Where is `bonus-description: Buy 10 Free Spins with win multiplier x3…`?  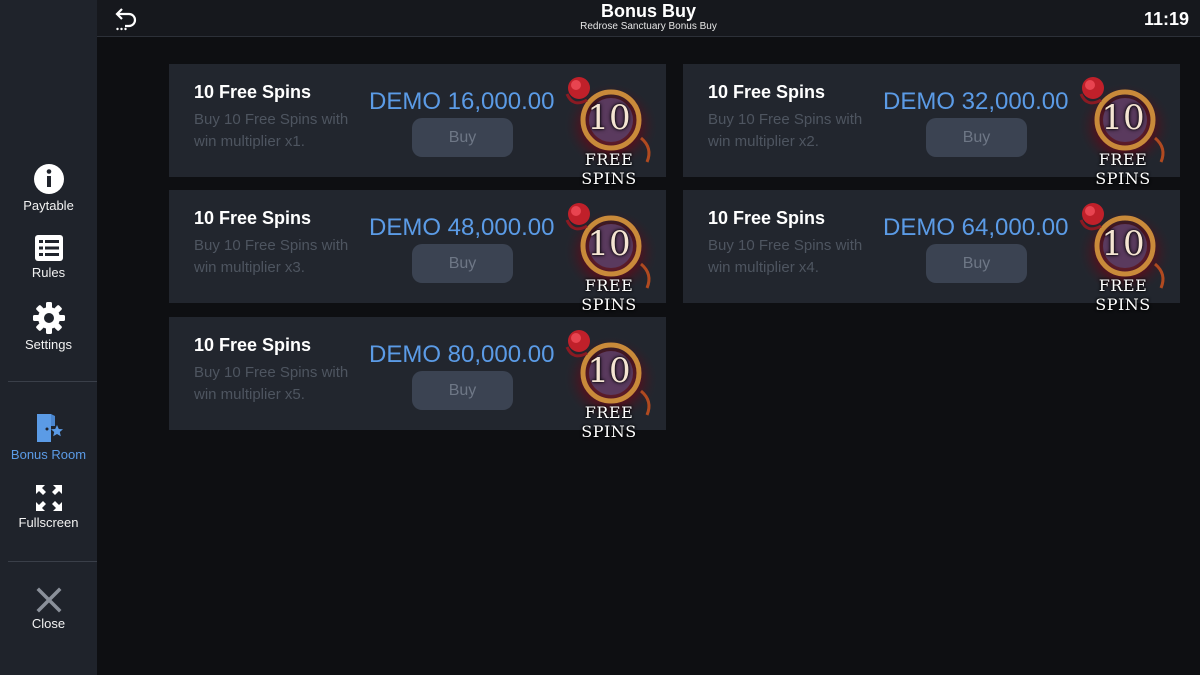 bonus-description: Buy 10 Free Spins with win multiplier x3… is located at coordinates (271, 256).